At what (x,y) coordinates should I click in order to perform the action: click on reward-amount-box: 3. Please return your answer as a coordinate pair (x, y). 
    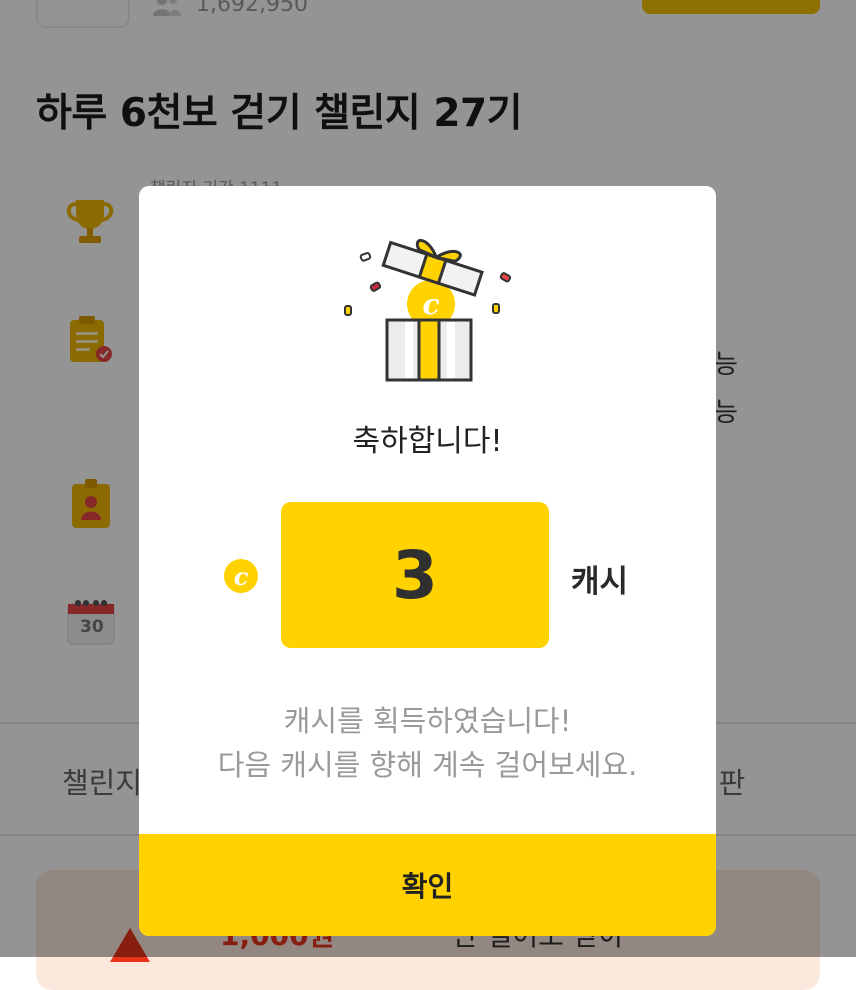
    Looking at the image, I should click on (415, 575).